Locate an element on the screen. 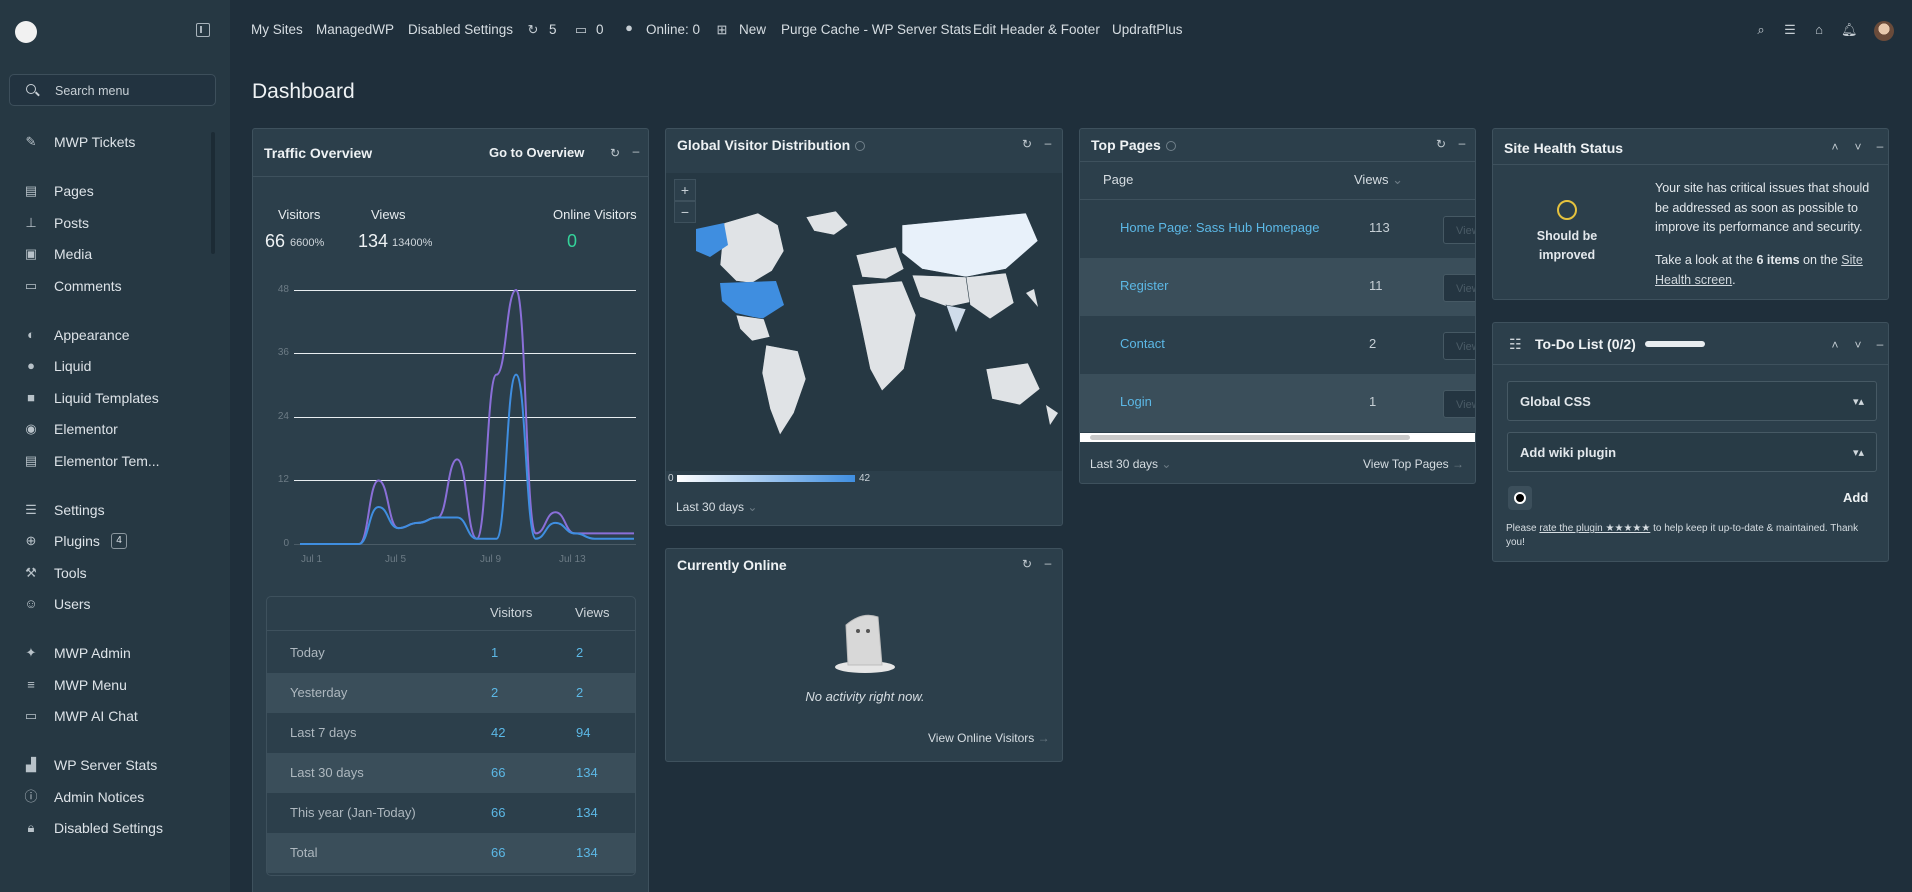  add-todo-button: Add is located at coordinates (1855, 497).